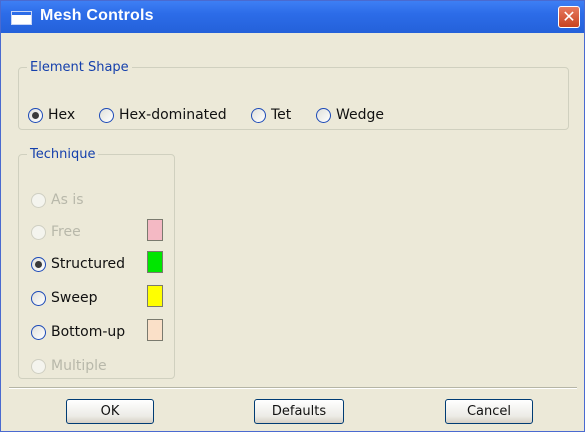 This screenshot has height=432, width=585. I want to click on radio-as-is: As is, so click(57, 200).